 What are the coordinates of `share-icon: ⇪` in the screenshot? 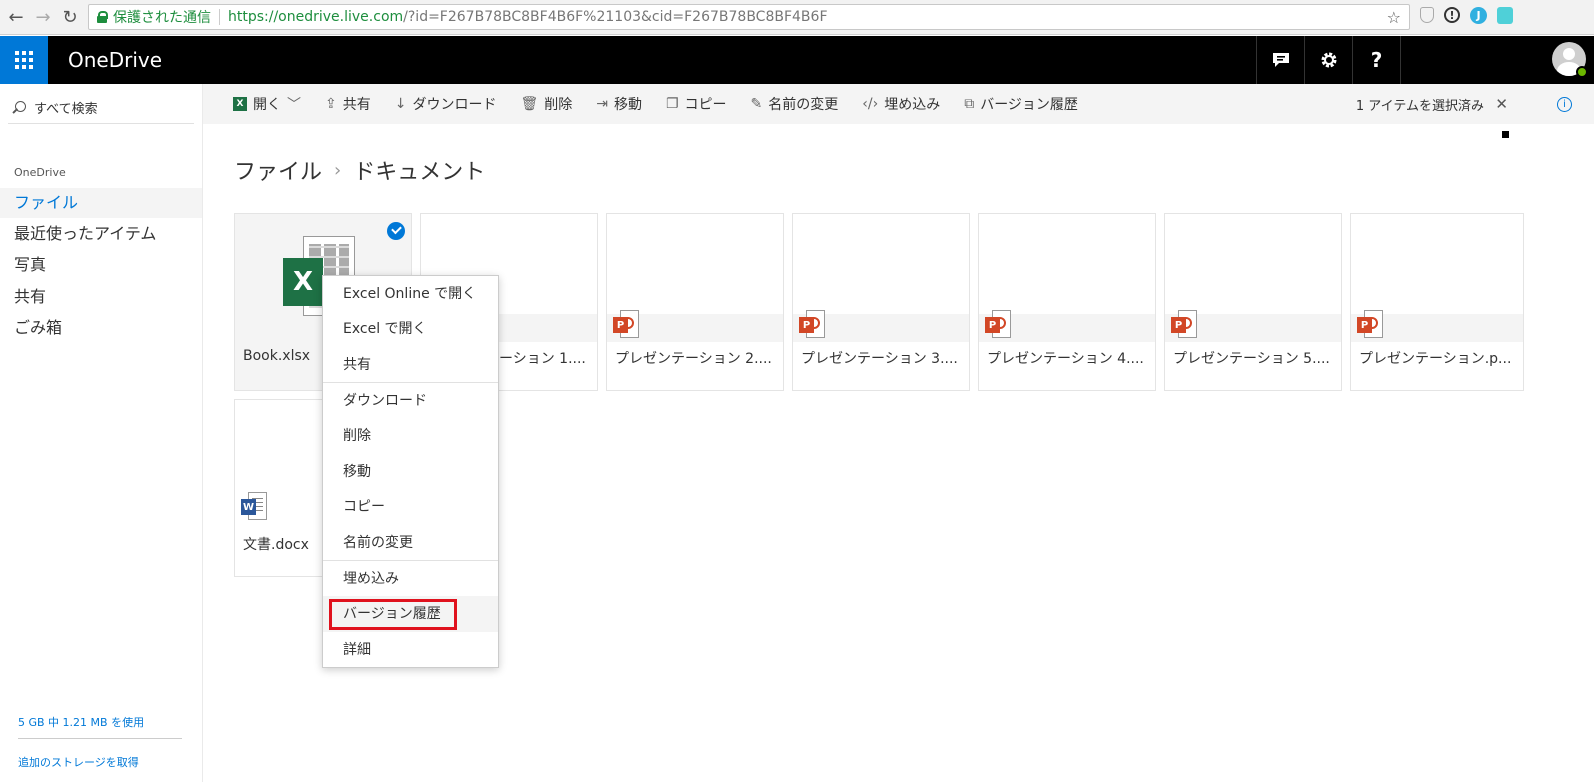 It's located at (331, 104).